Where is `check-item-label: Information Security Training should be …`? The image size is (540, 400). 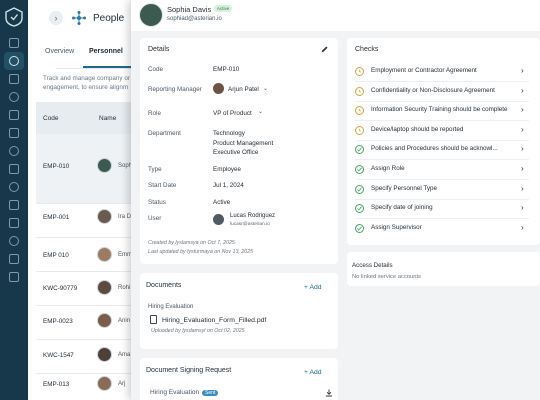 check-item-label: Information Security Training should be … is located at coordinates (439, 110).